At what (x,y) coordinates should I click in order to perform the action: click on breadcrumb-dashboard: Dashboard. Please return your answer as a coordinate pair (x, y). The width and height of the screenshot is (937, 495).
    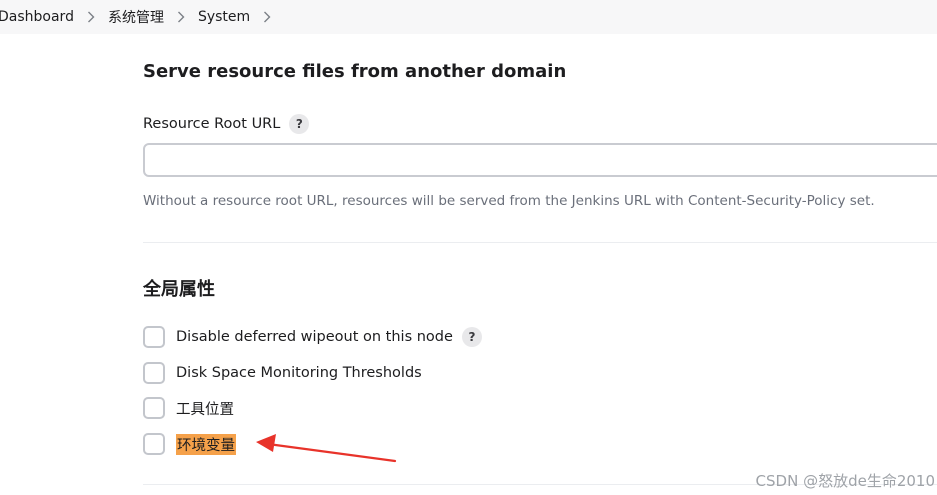
    Looking at the image, I should click on (37, 17).